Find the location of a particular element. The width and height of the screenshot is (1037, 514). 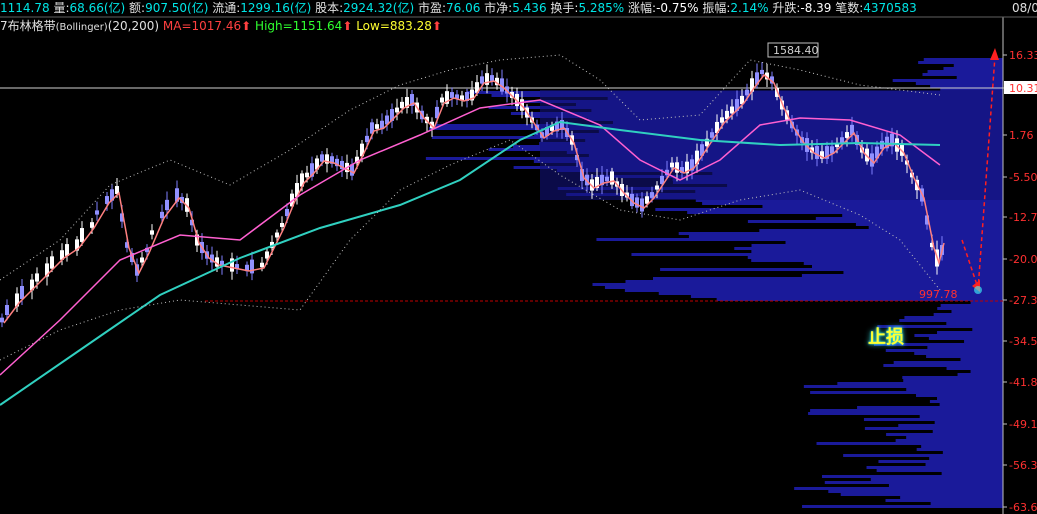

y-axis-tick-label: -5.50 is located at coordinates (1023, 177).